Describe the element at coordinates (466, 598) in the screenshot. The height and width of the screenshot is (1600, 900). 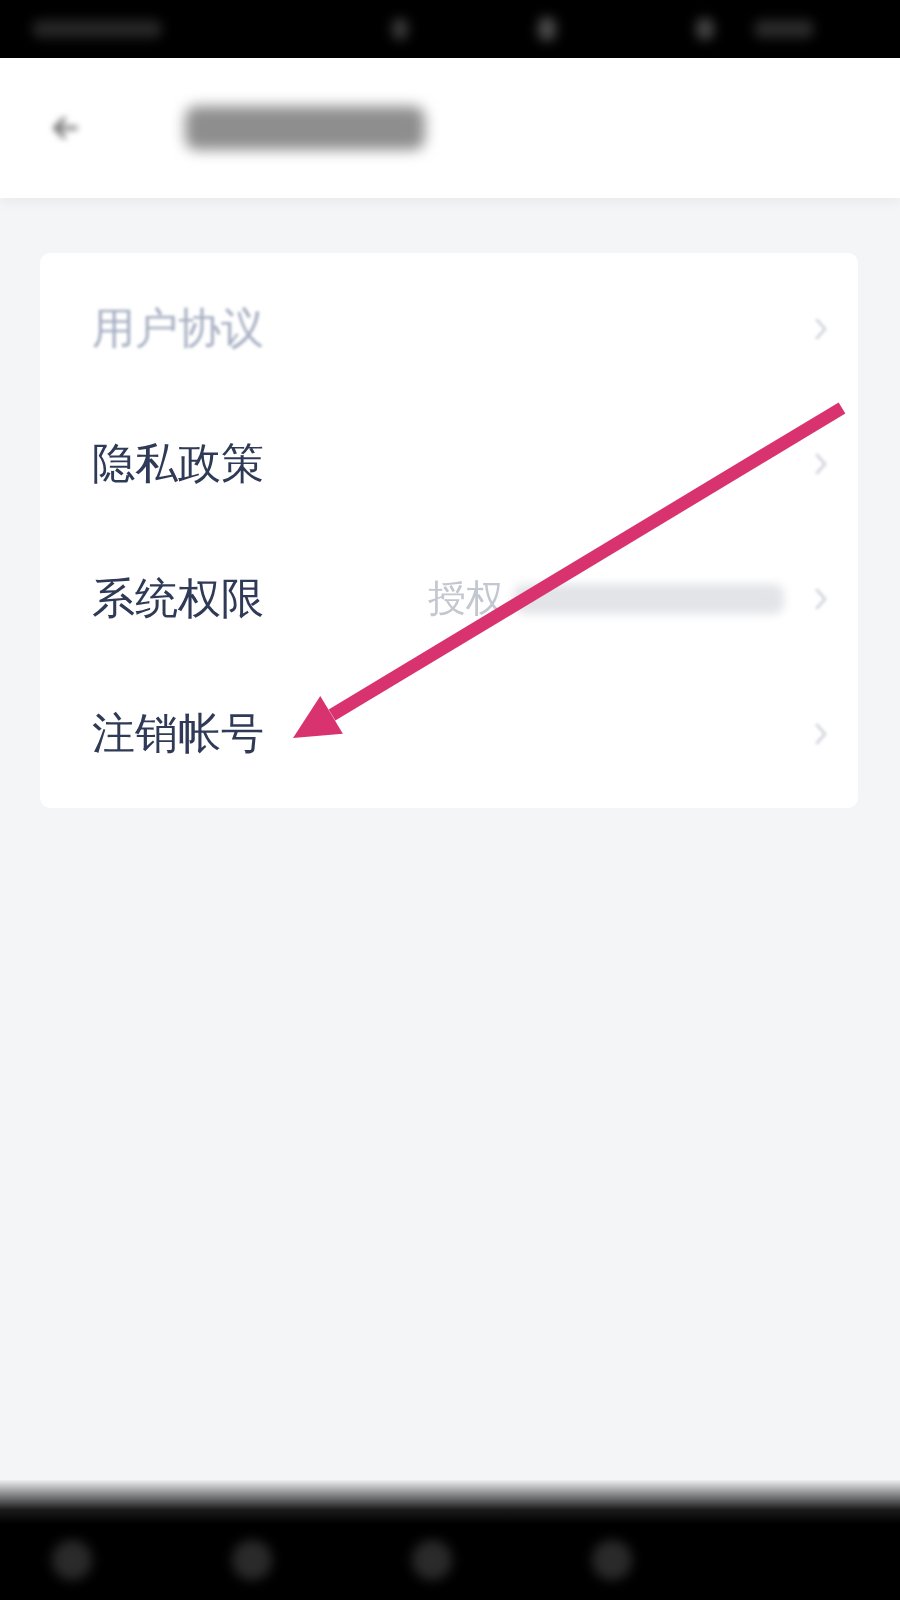
I see `setting-value: 授权` at that location.